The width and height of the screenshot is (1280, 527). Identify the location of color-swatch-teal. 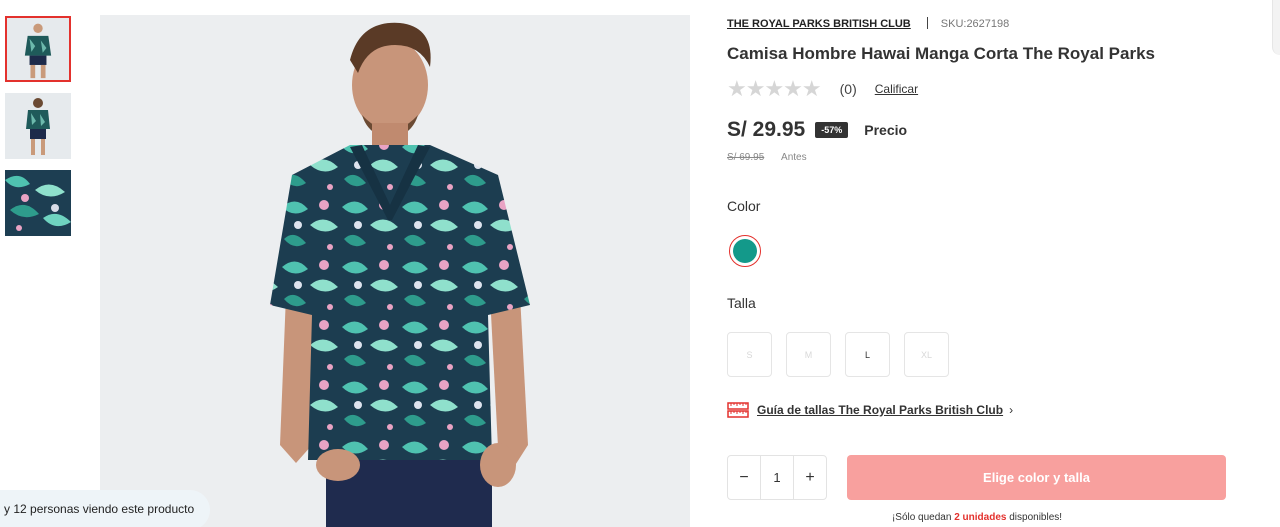
(745, 251).